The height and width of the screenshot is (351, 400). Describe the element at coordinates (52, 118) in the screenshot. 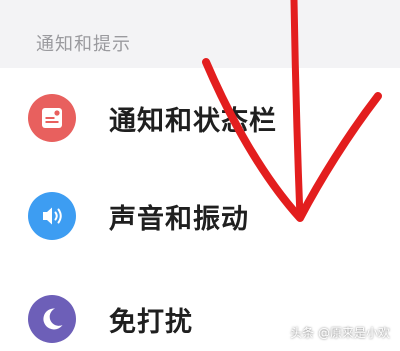

I see `notification-icon` at that location.